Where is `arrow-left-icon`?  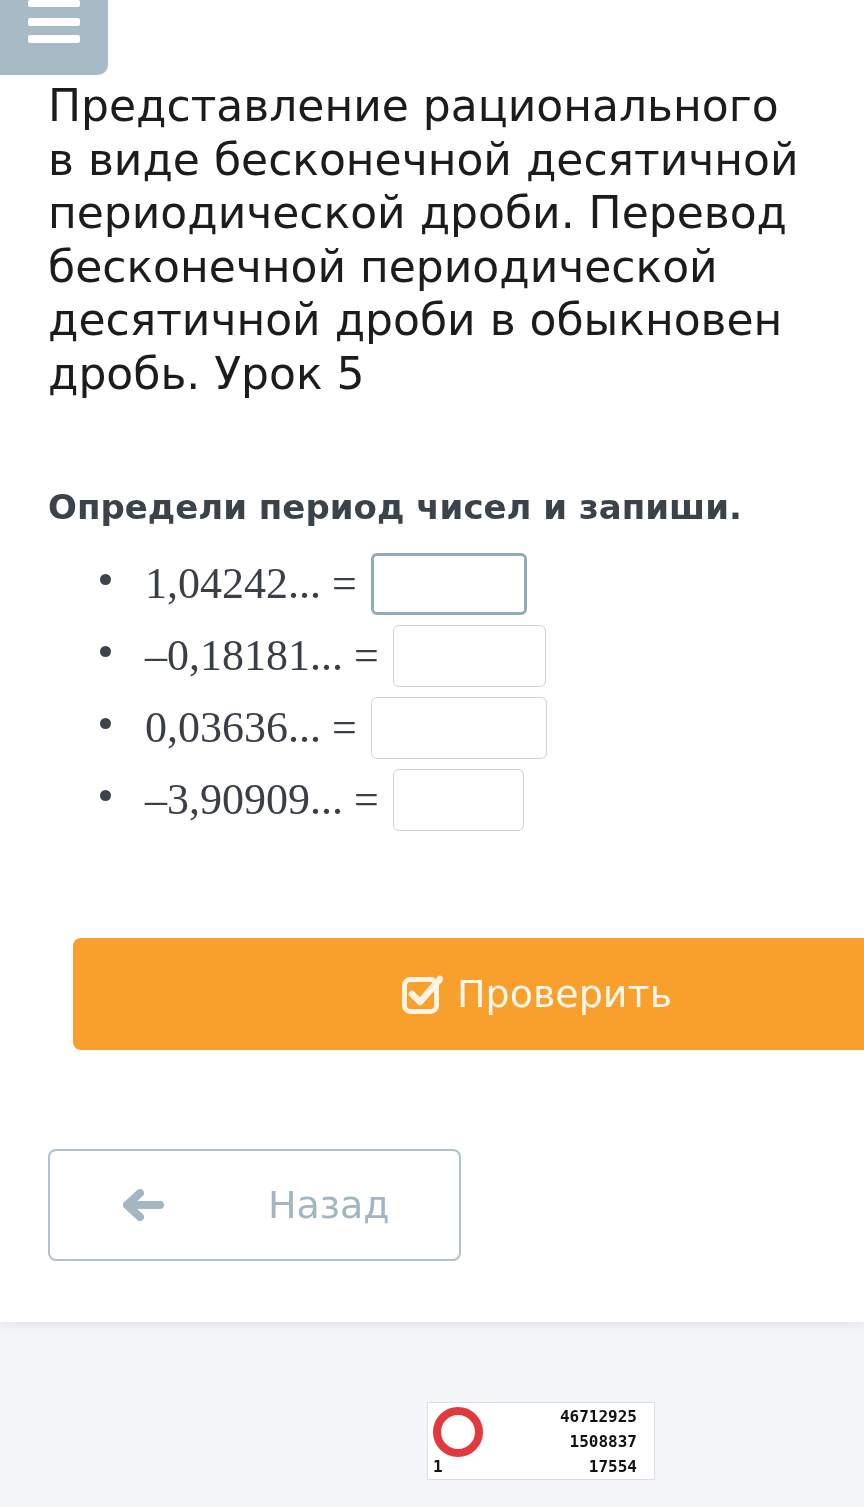
arrow-left-icon is located at coordinates (143, 1205).